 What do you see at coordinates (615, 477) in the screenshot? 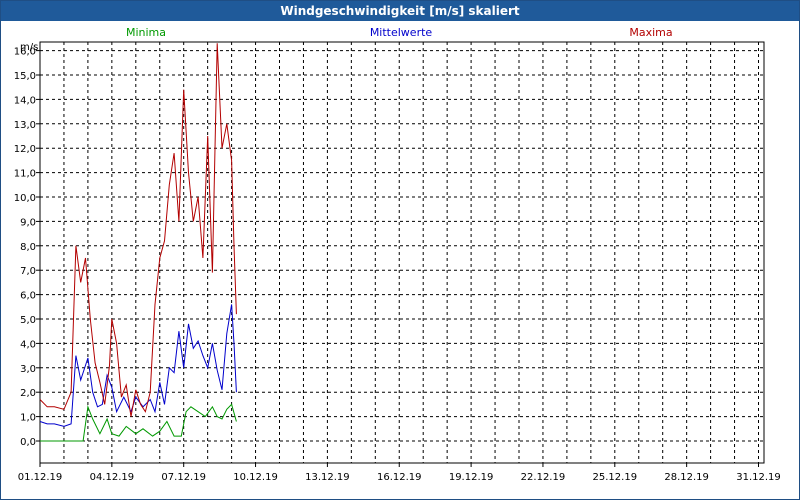
I see `x-tick-label: 25.12.19` at bounding box center [615, 477].